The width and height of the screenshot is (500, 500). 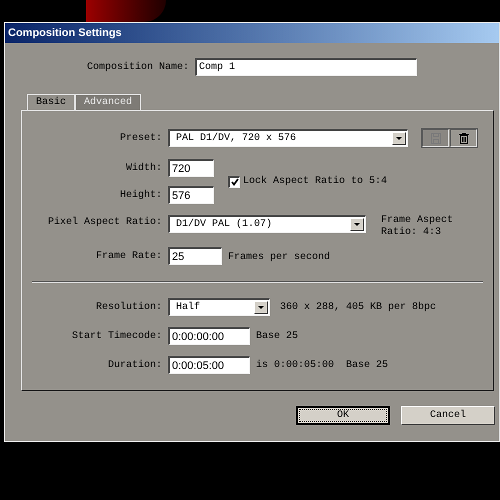 What do you see at coordinates (279, 257) in the screenshot?
I see `unit-text: Frames per second` at bounding box center [279, 257].